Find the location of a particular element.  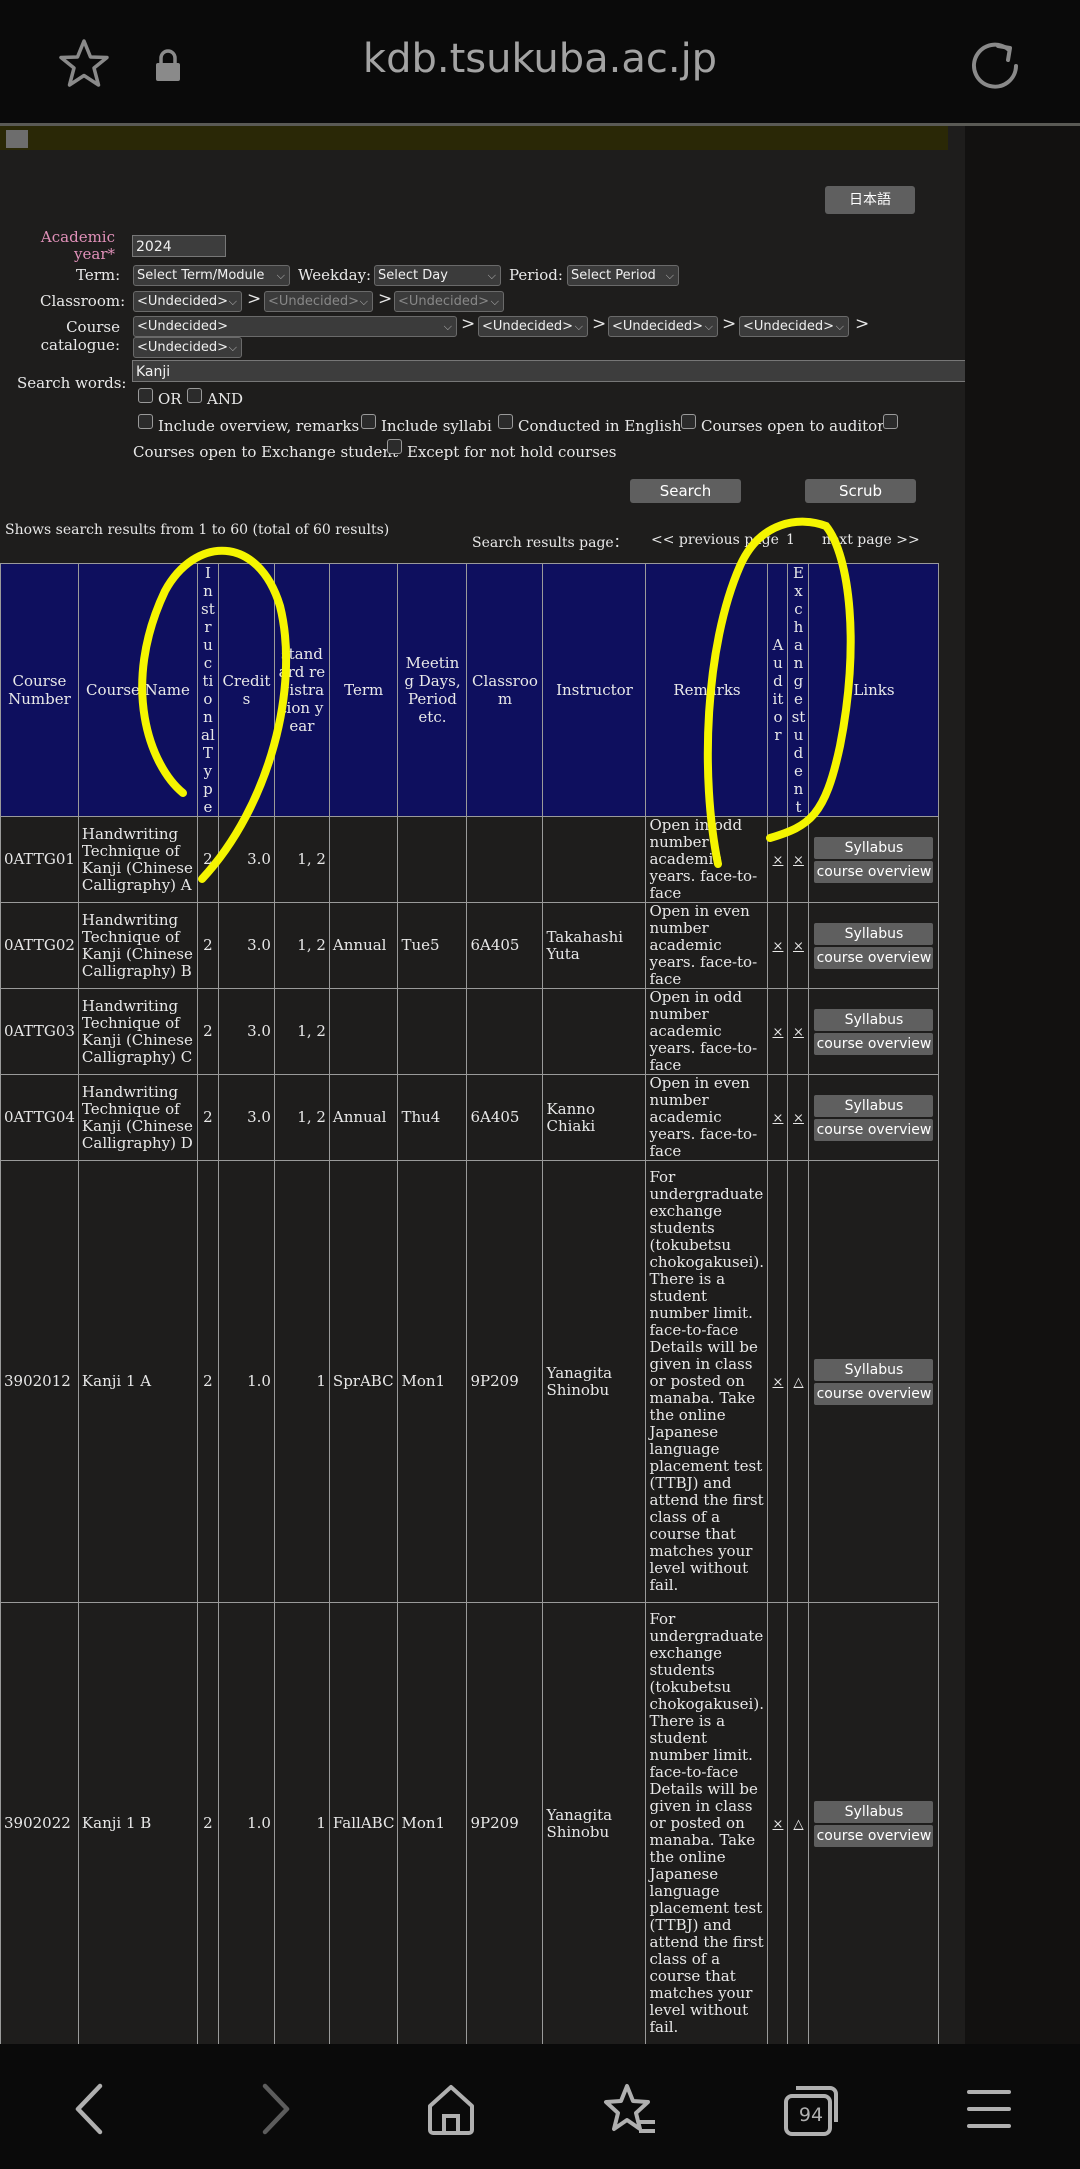

exchange-checkbox is located at coordinates (890, 421).